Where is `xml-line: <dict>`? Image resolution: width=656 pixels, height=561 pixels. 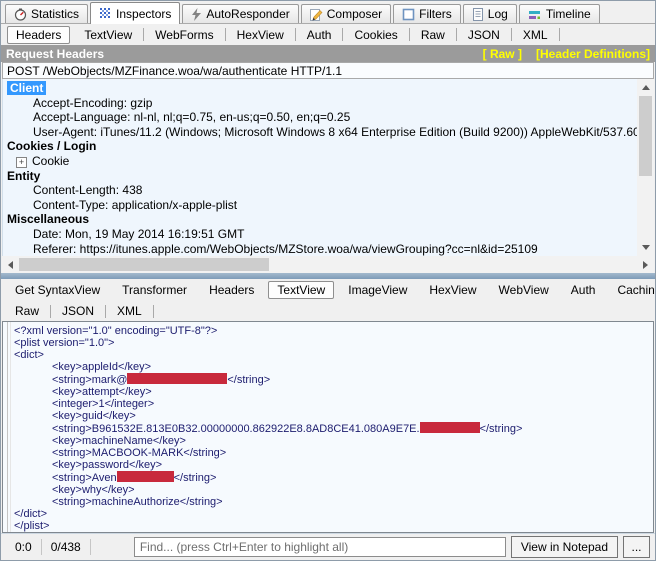
xml-line: <dict> is located at coordinates (29, 355).